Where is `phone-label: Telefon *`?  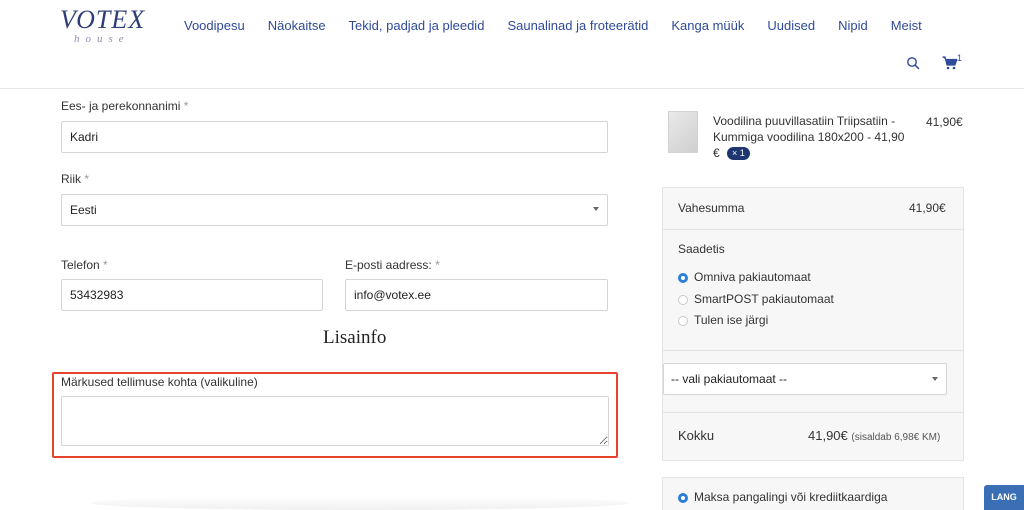
phone-label: Telefon * is located at coordinates (84, 265).